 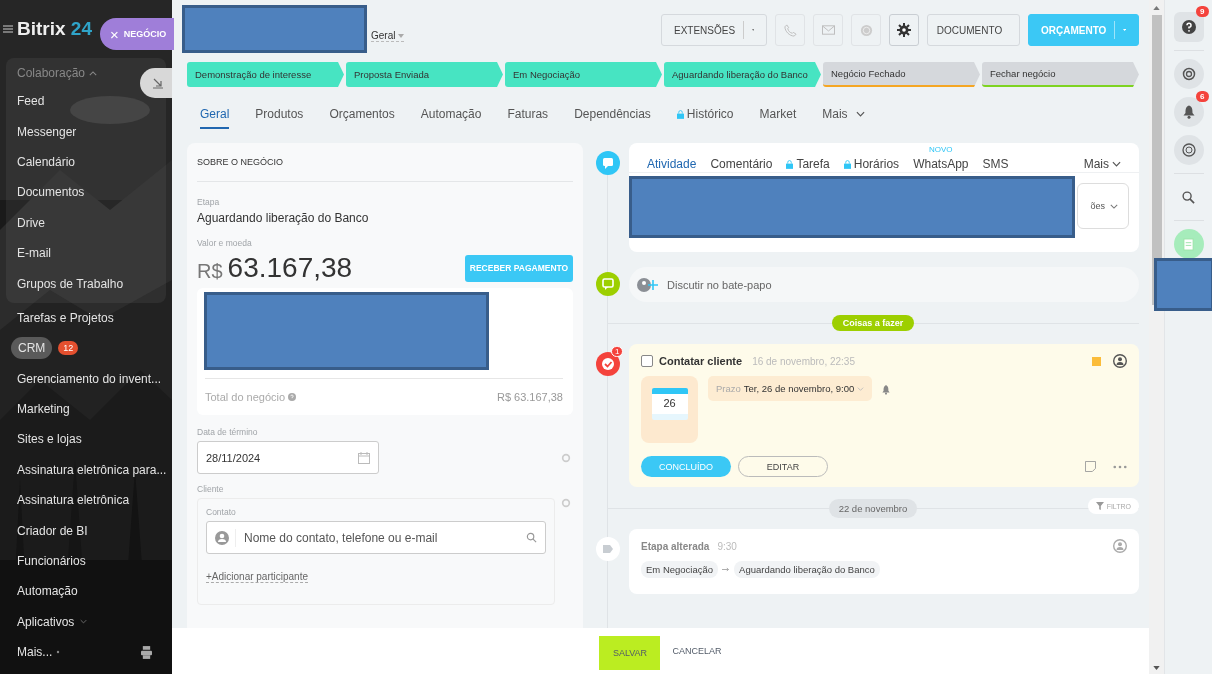 What do you see at coordinates (1090, 466) in the screenshot?
I see `note-icon` at bounding box center [1090, 466].